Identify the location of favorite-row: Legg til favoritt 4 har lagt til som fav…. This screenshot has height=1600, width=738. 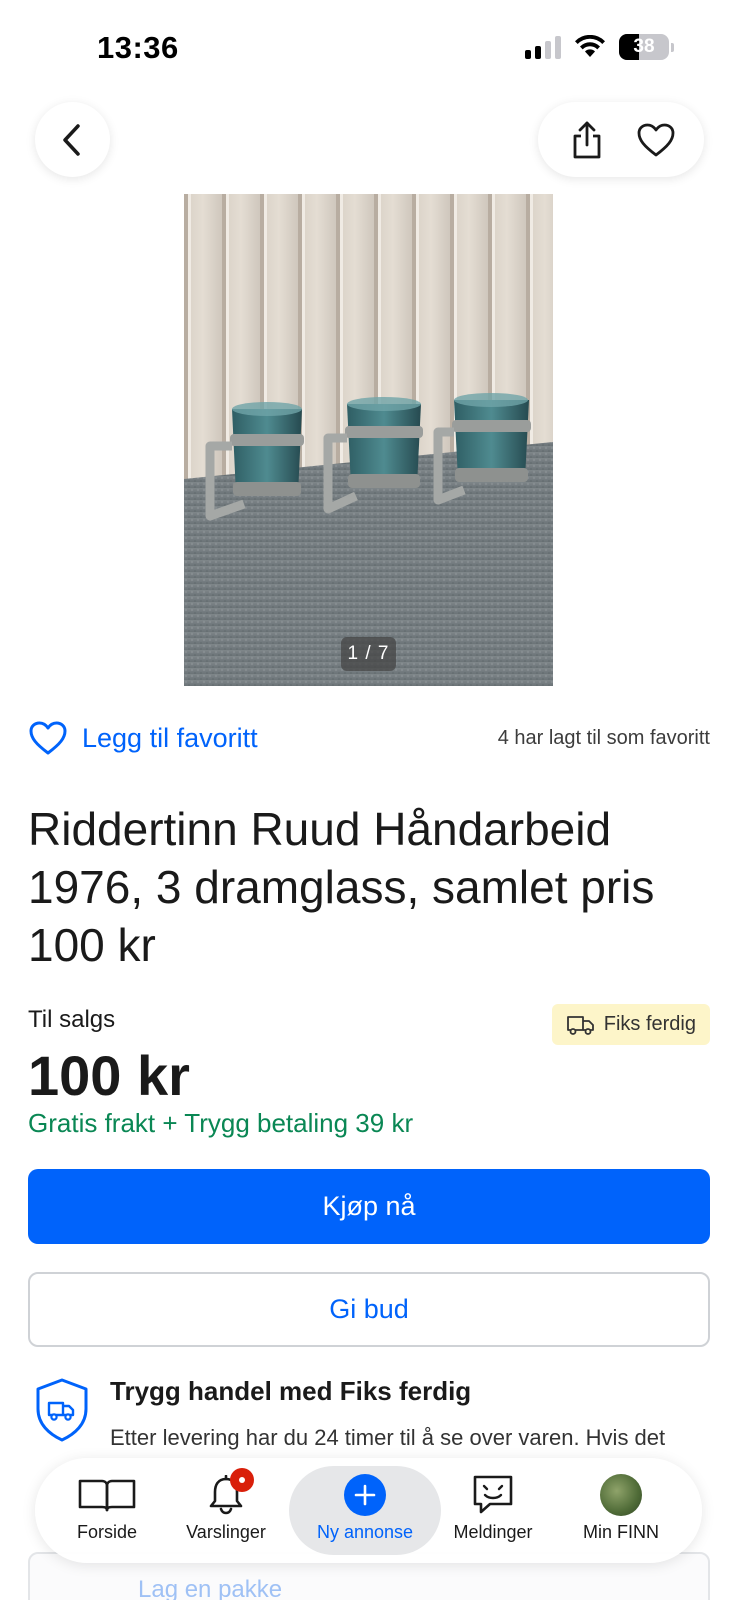
(369, 738).